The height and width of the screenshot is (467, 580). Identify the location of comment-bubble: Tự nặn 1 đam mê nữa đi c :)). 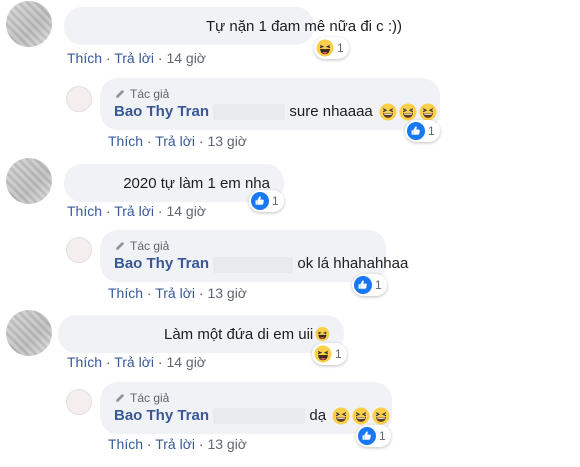
(233, 26).